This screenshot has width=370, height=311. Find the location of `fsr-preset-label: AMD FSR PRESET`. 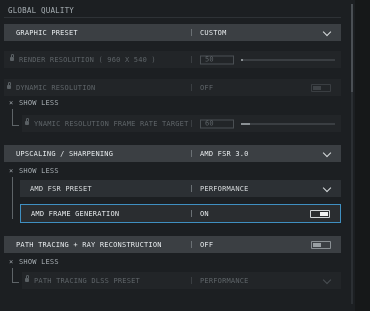

fsr-preset-label: AMD FSR PRESET is located at coordinates (61, 188).